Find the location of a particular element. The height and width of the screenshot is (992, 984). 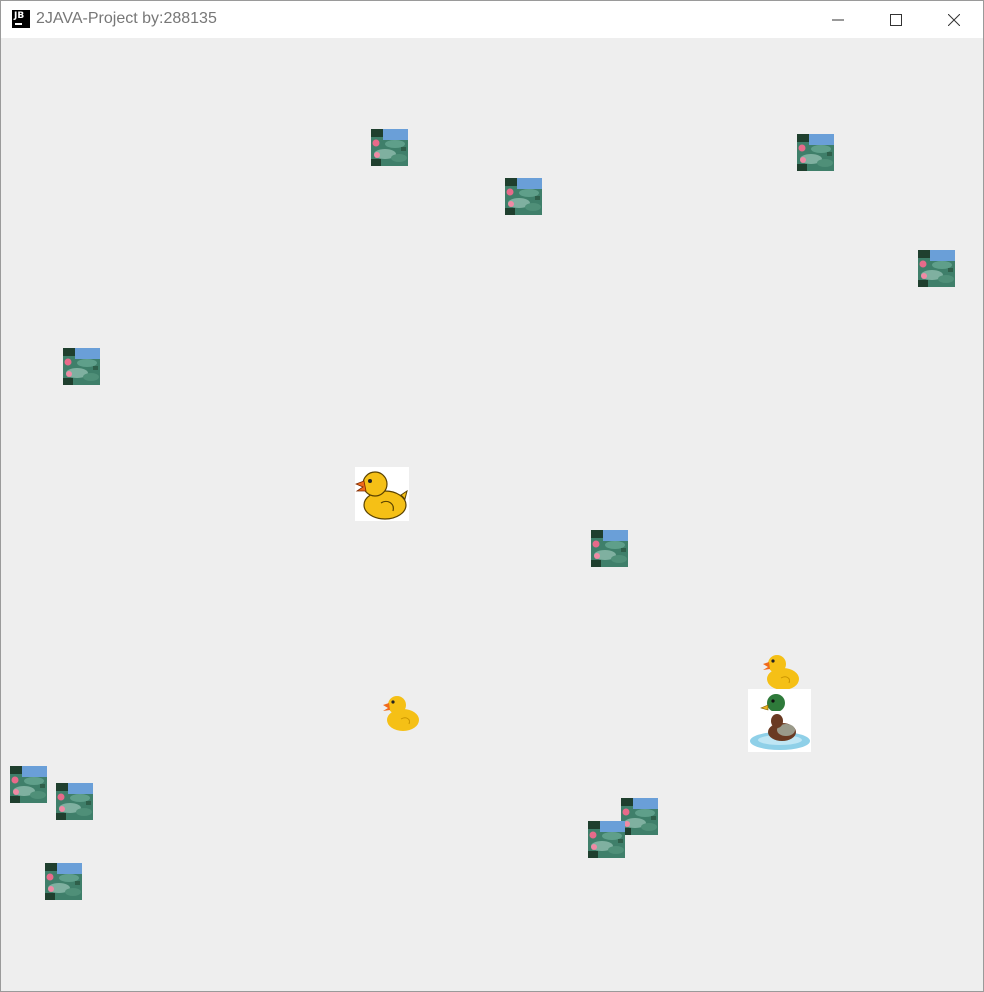

close-button is located at coordinates (954, 19).